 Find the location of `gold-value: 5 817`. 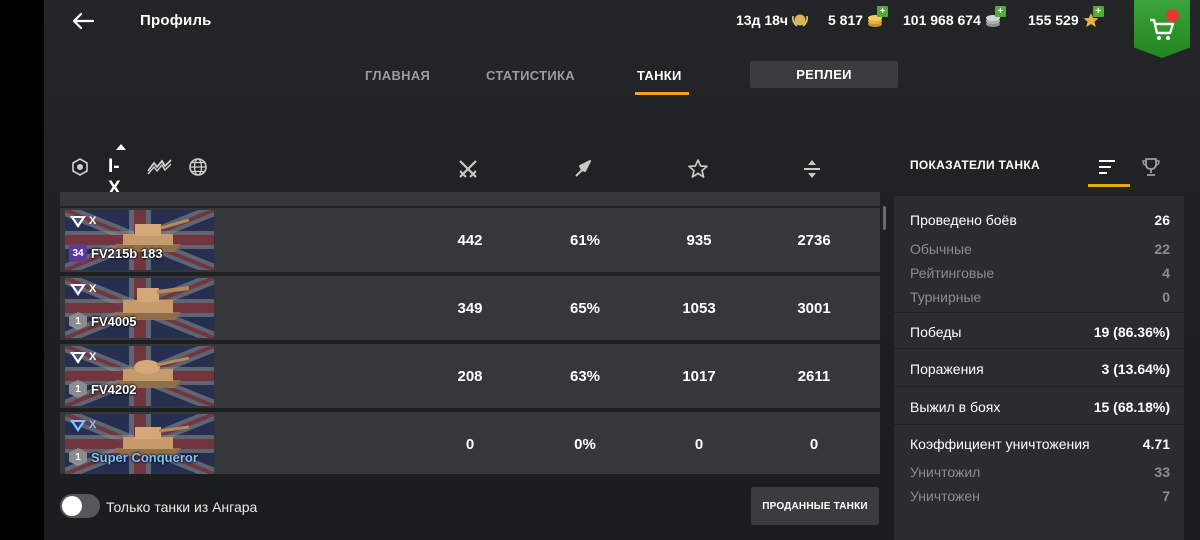

gold-value: 5 817 is located at coordinates (846, 20).